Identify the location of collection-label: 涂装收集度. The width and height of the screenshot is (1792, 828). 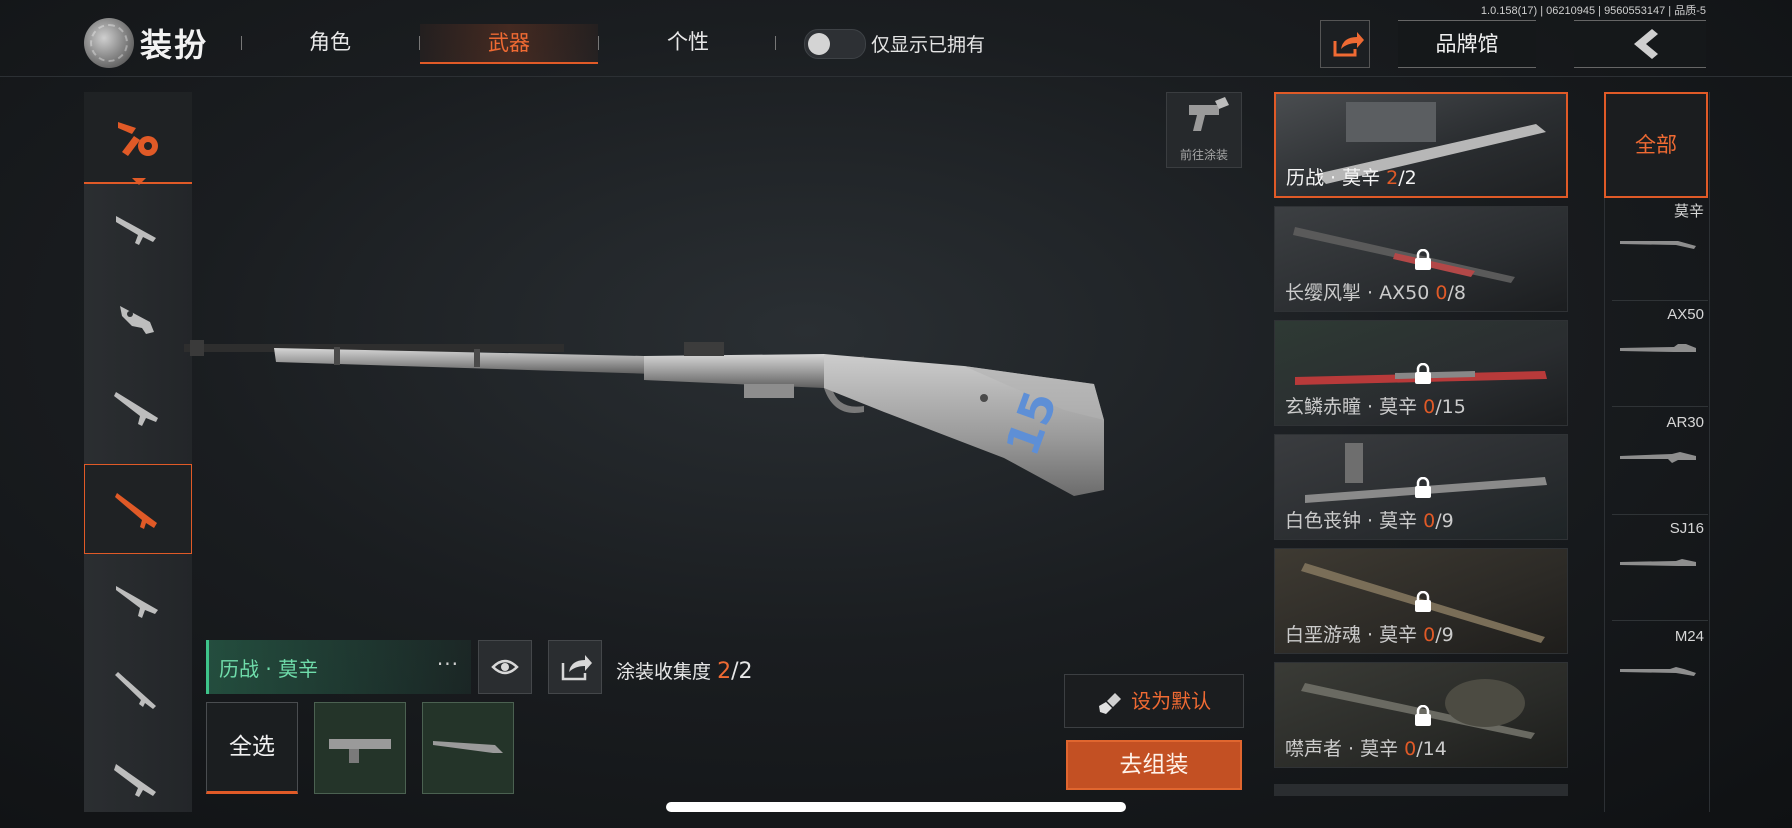
(664, 672).